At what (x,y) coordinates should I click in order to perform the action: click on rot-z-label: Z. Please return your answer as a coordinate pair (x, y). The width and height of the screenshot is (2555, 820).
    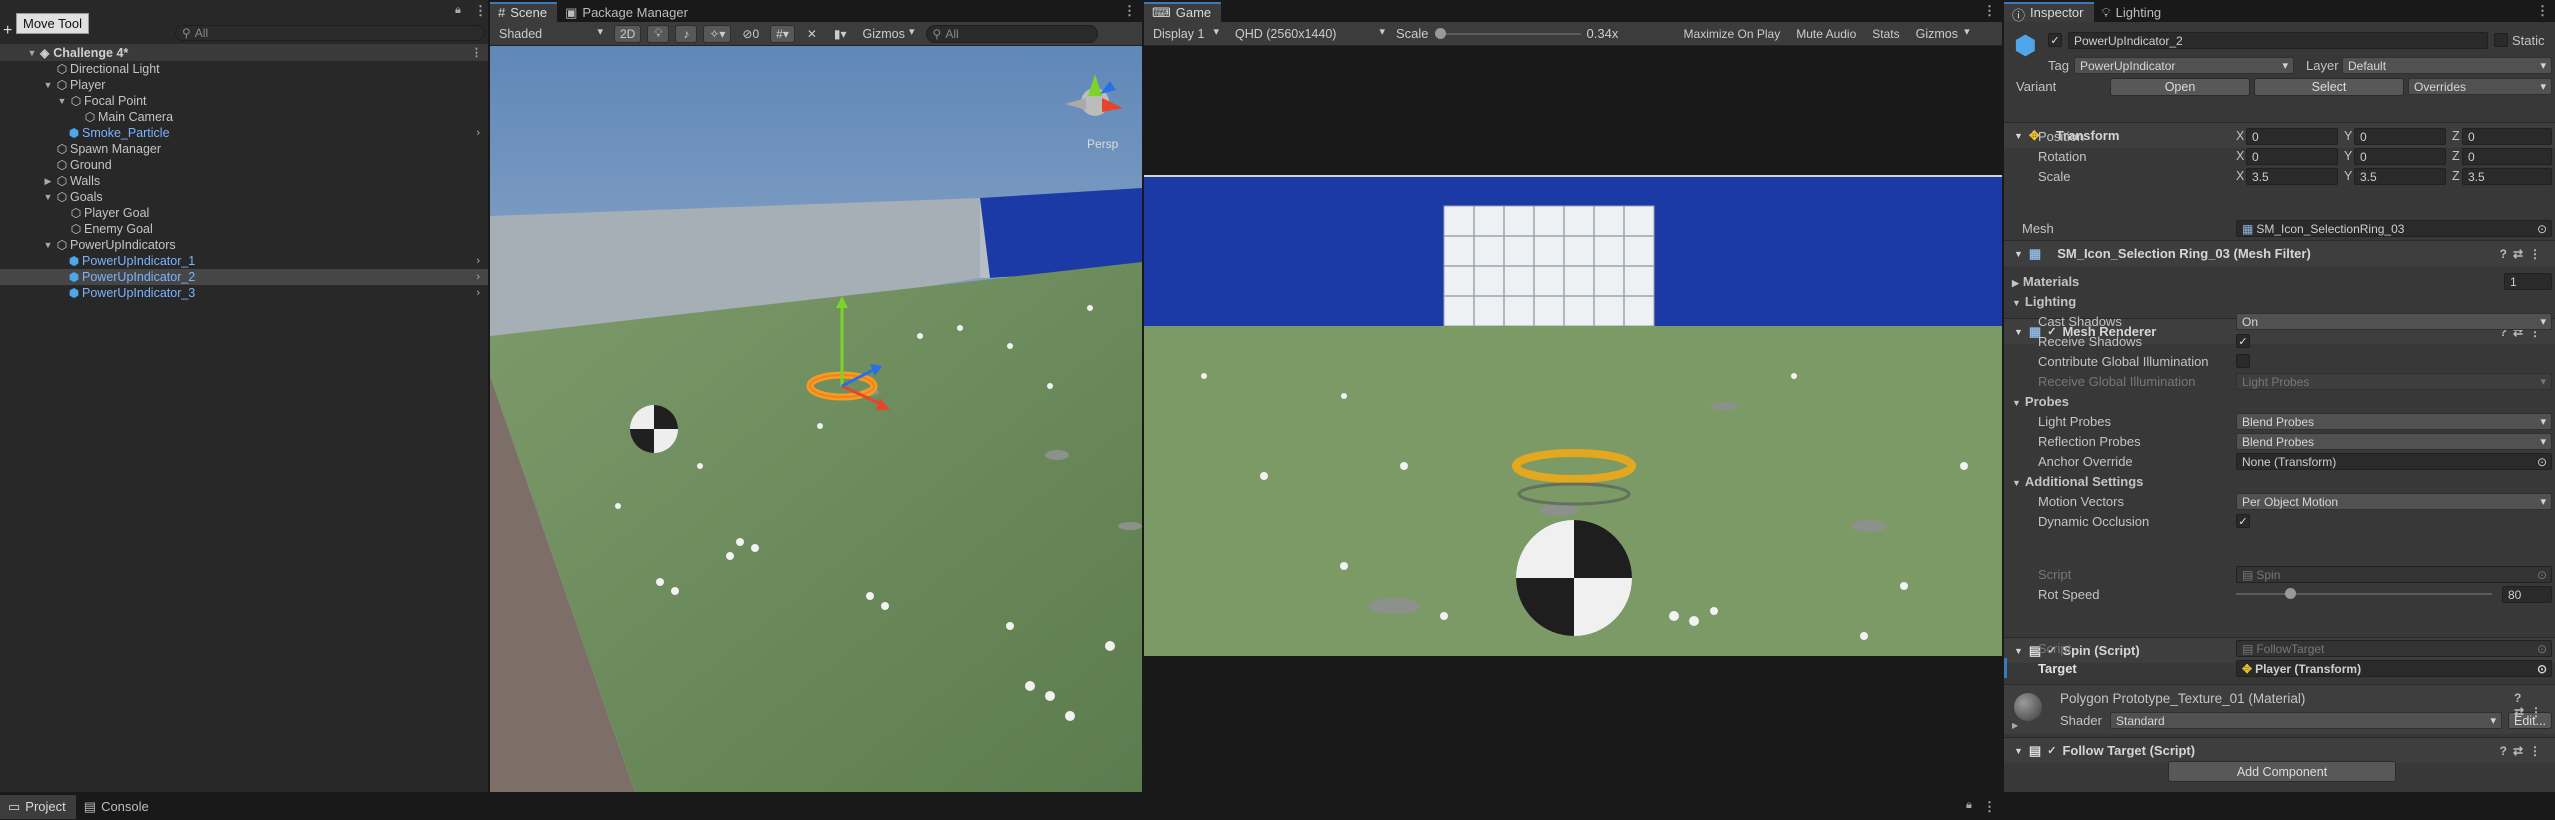
    Looking at the image, I should click on (2456, 156).